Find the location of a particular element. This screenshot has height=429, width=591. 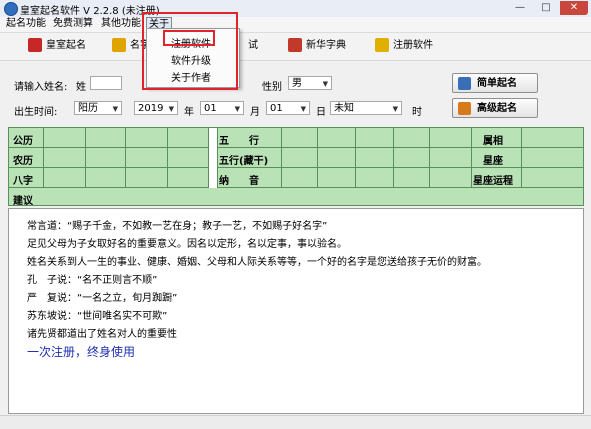

name-label: 请输入姓名: is located at coordinates (41, 87).